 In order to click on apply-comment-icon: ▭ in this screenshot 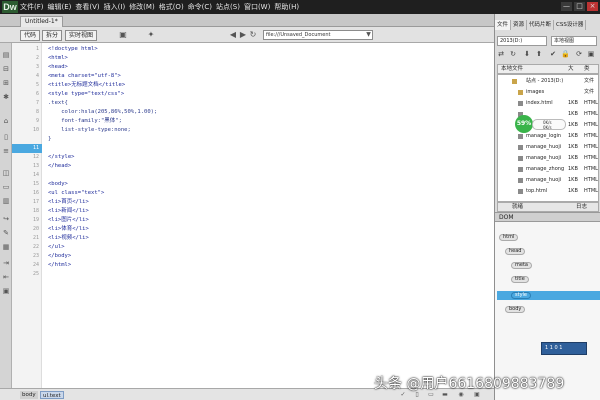, I will do `click(6, 187)`.